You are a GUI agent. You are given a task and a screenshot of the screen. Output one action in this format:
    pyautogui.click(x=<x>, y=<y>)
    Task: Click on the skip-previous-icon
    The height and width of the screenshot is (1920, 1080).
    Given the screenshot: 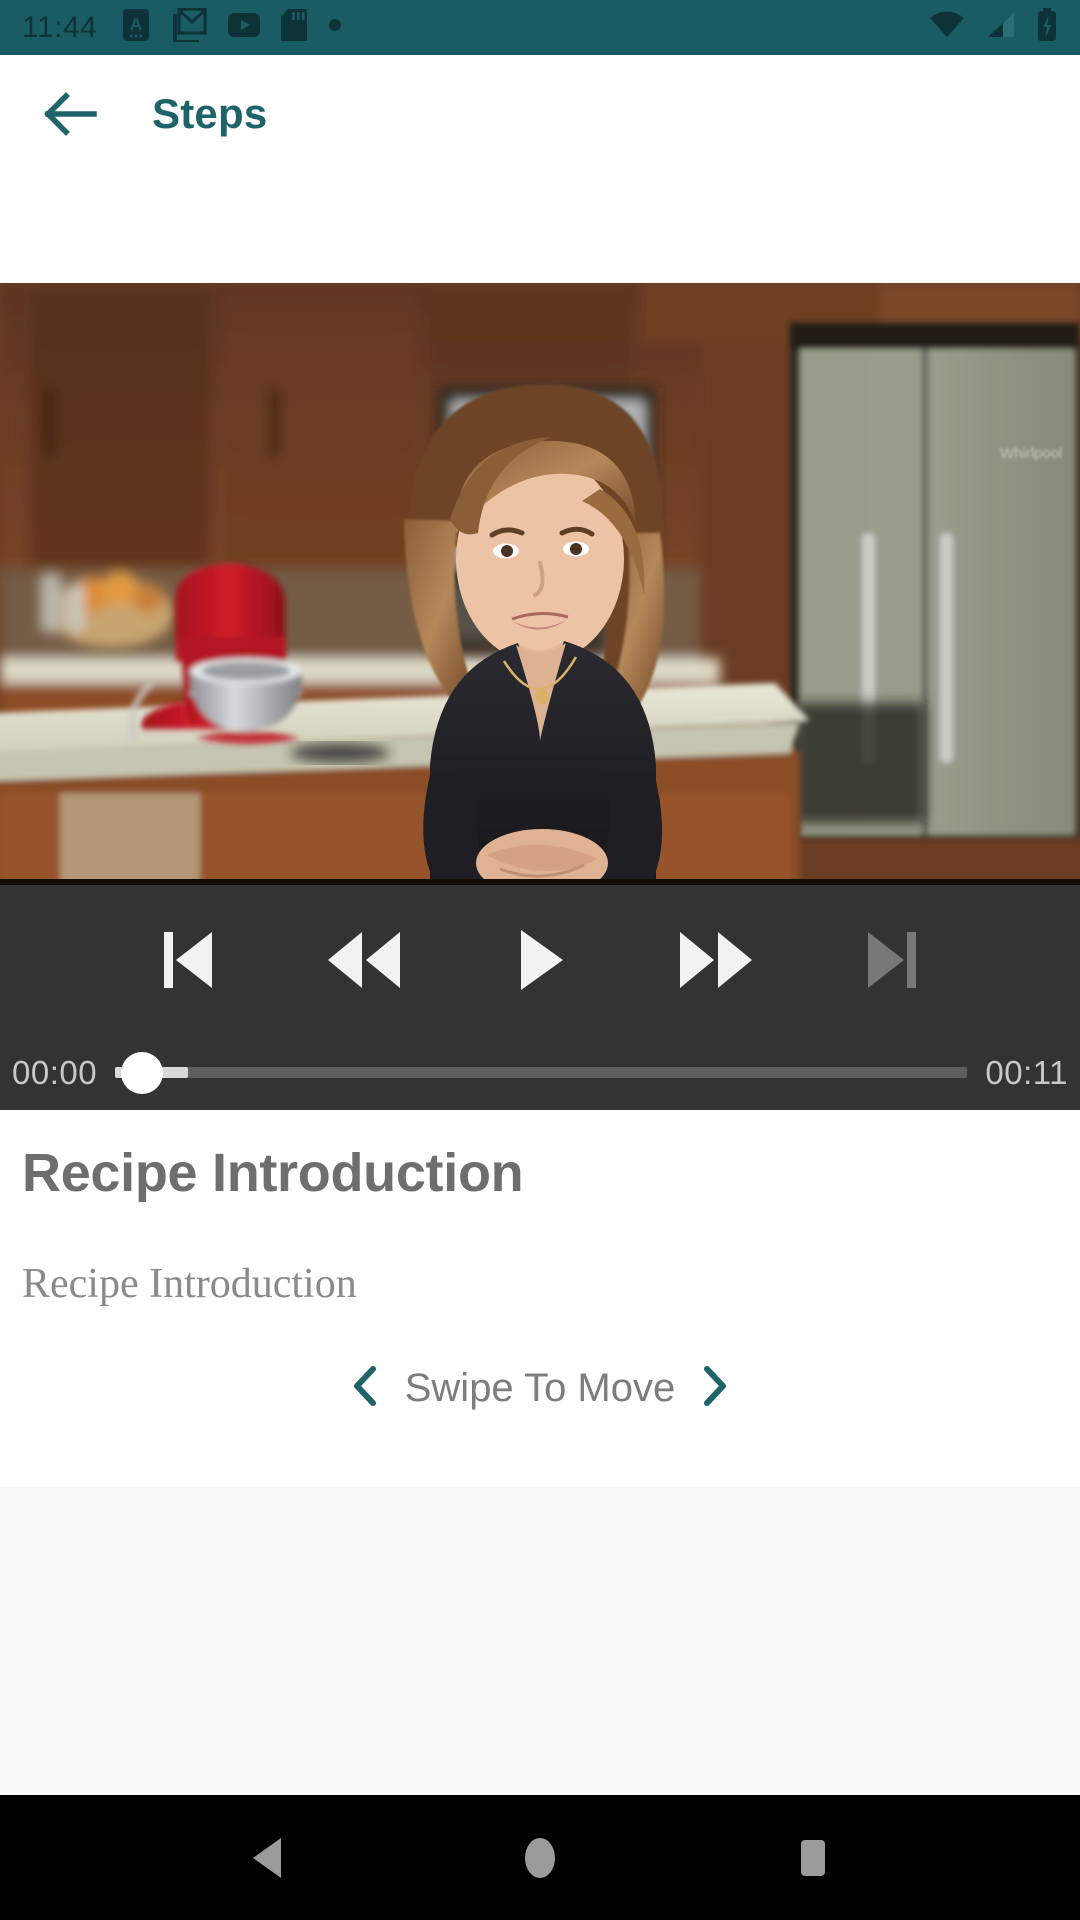 What is the action you would take?
    pyautogui.click(x=188, y=960)
    